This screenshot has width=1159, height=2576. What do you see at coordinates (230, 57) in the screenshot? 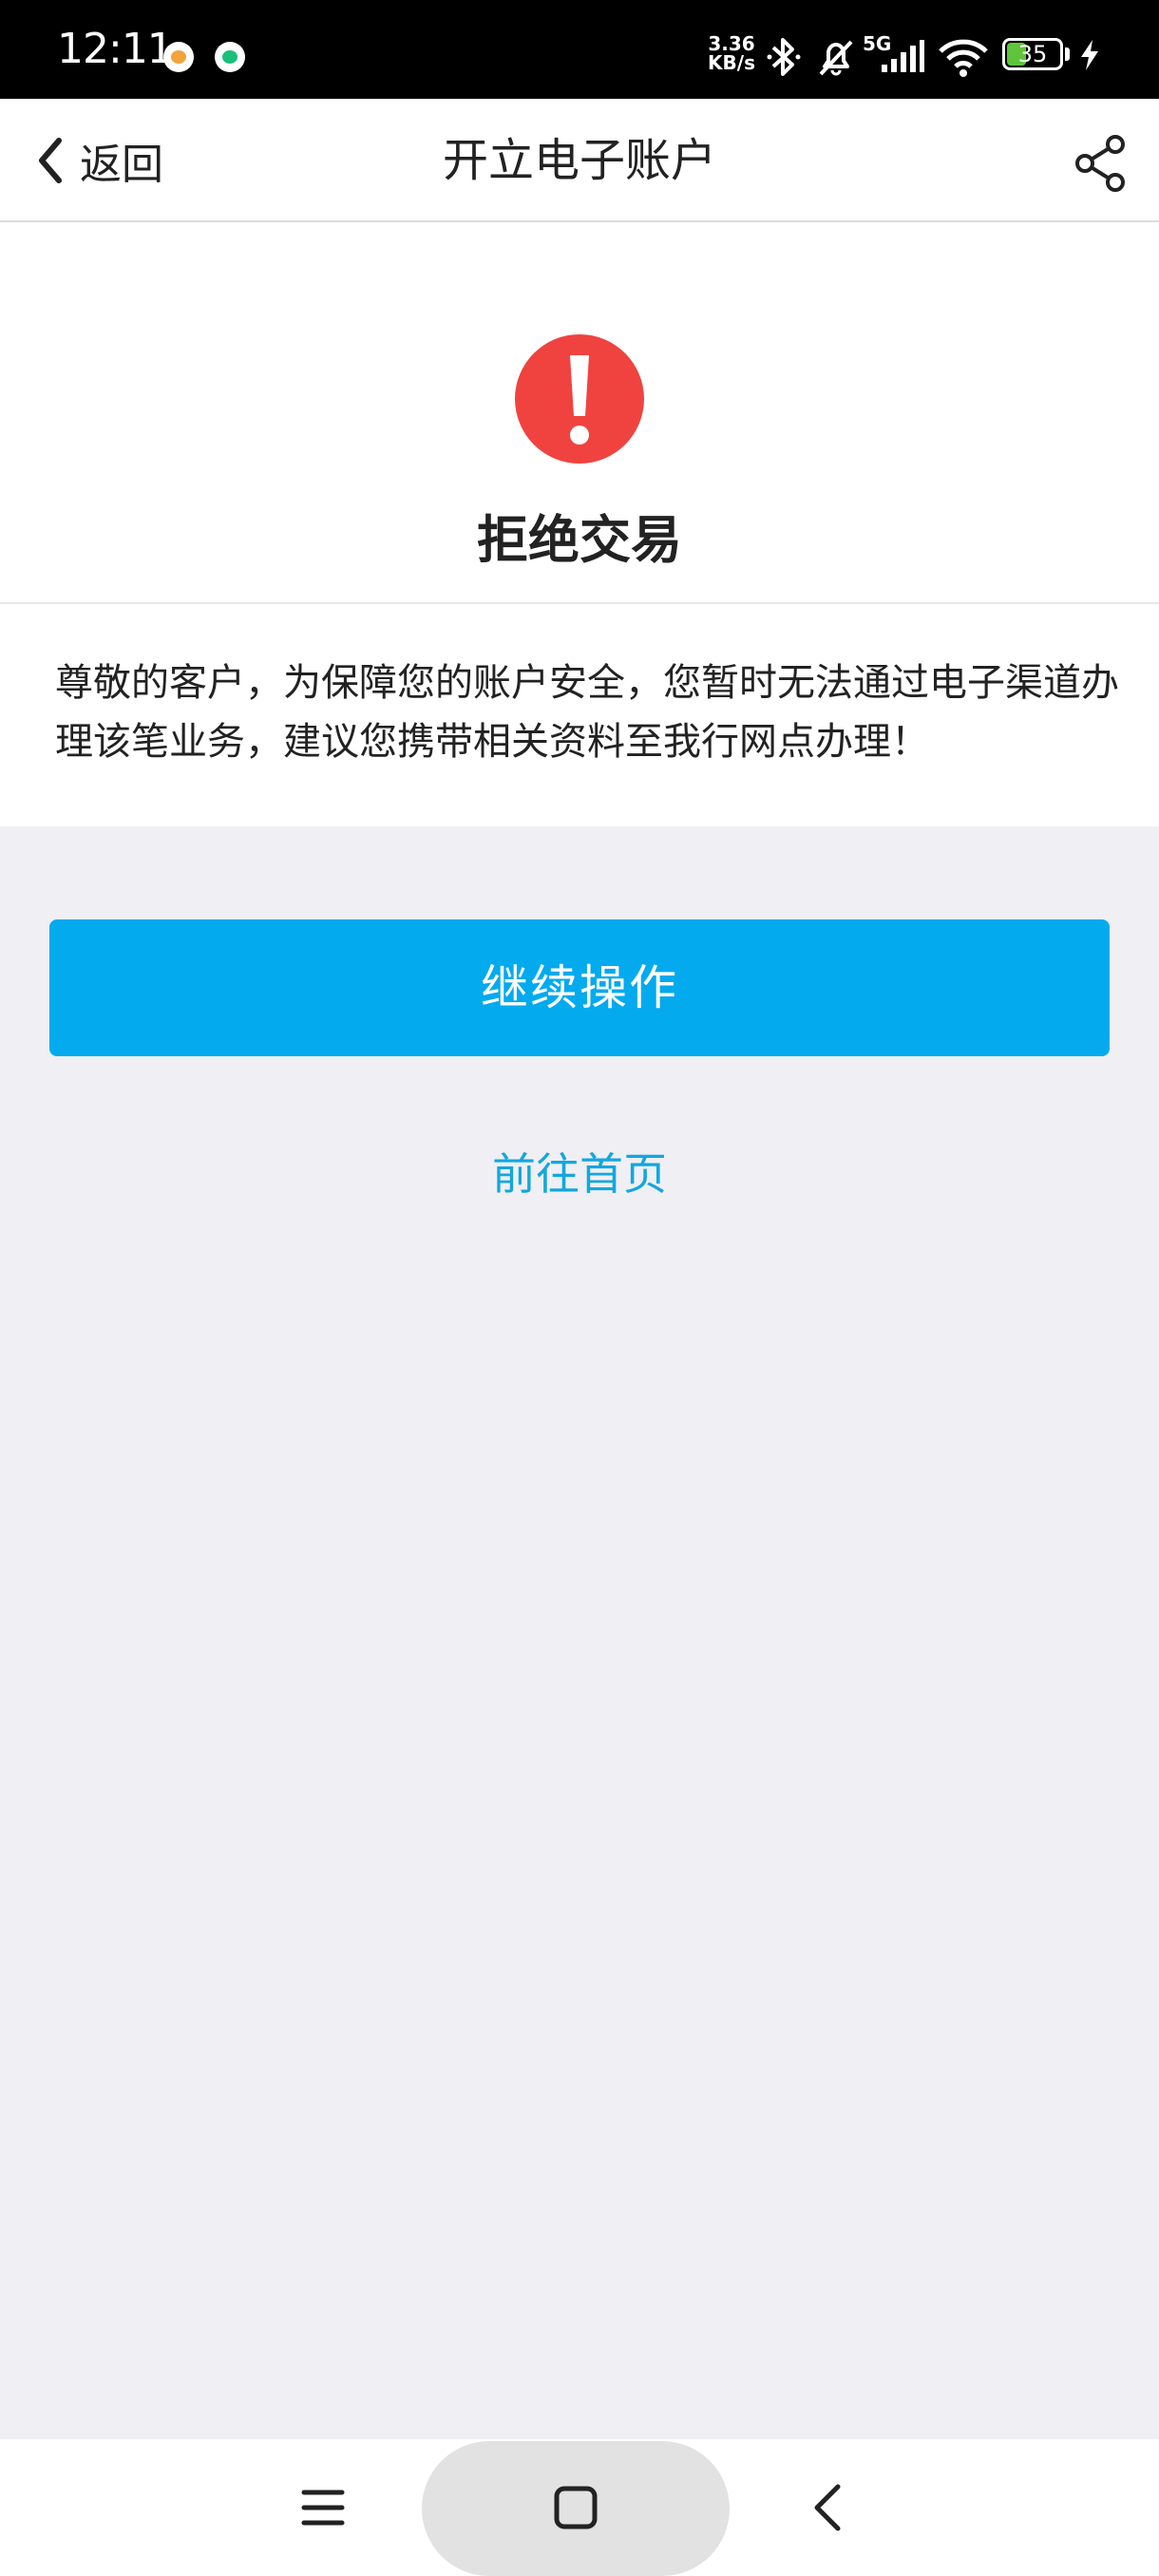
I see `notification-message-icon` at bounding box center [230, 57].